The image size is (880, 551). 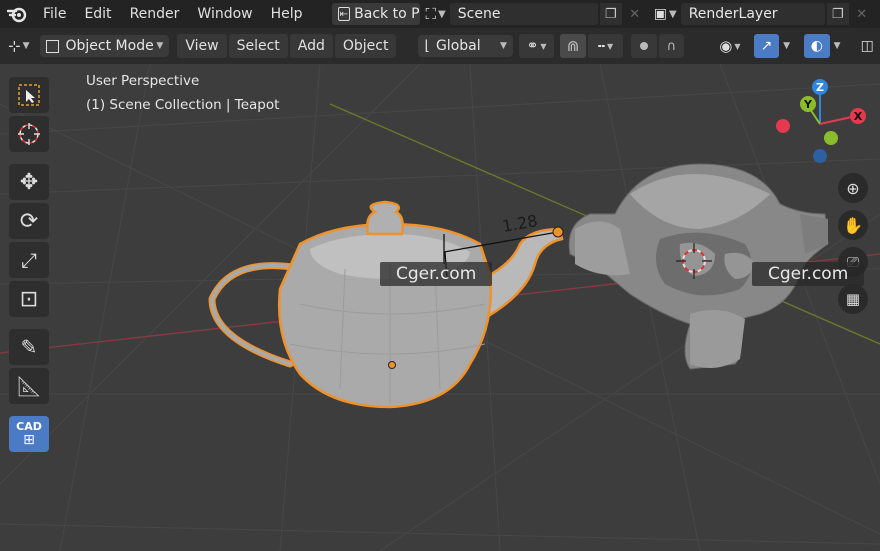 I want to click on measure-tool: 📐︎, so click(x=29, y=386).